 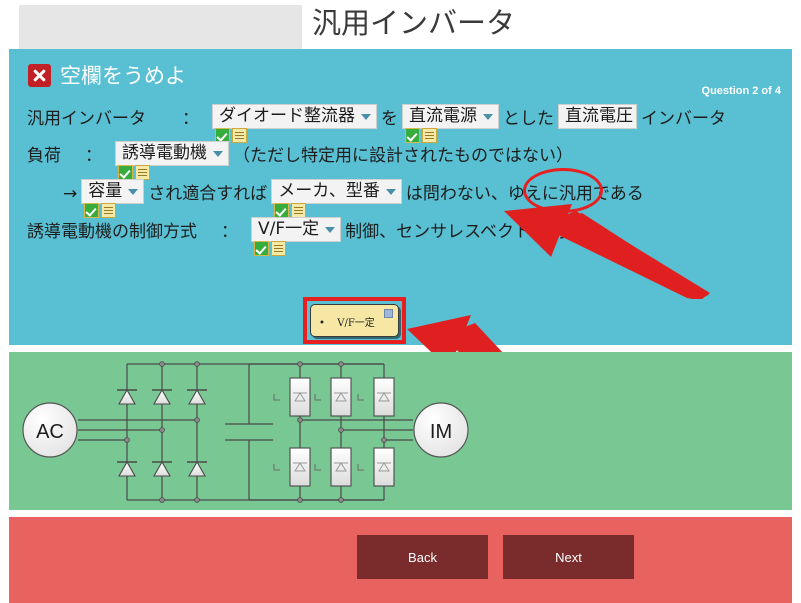 I want to click on line1-text-0: 汎用インバータ, so click(x=86, y=119).